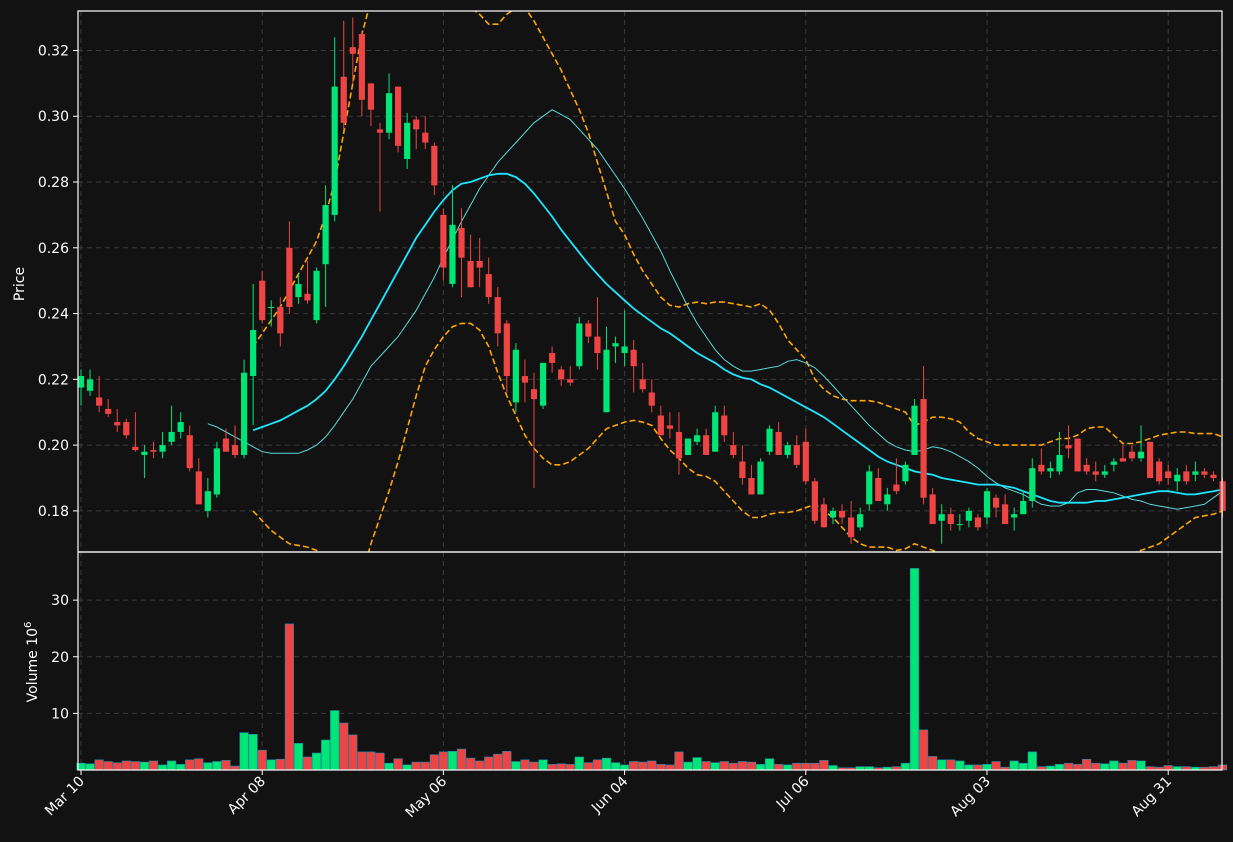  Describe the element at coordinates (20, 284) in the screenshot. I see `price-axis-label: Price` at that location.